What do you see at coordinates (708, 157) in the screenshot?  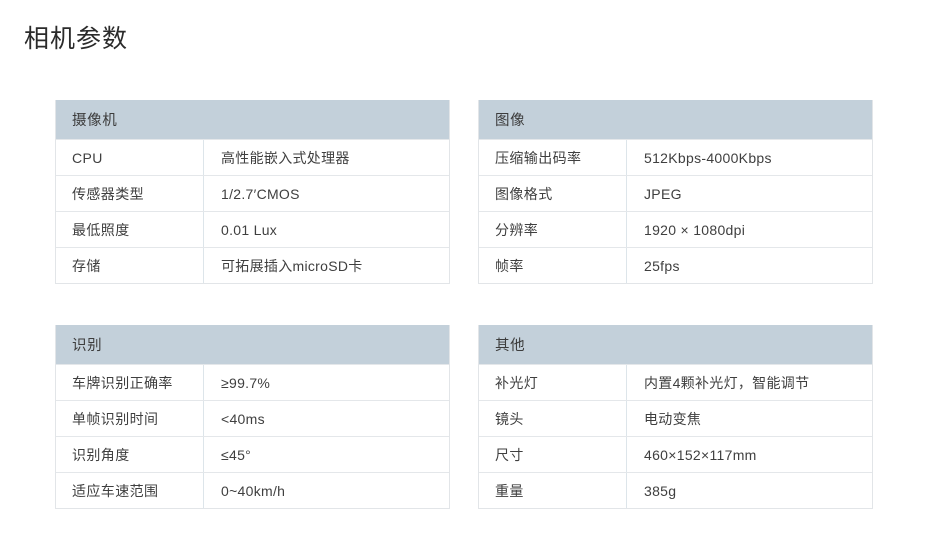 I see `spec-value: 512Kbps-4000Kbps` at bounding box center [708, 157].